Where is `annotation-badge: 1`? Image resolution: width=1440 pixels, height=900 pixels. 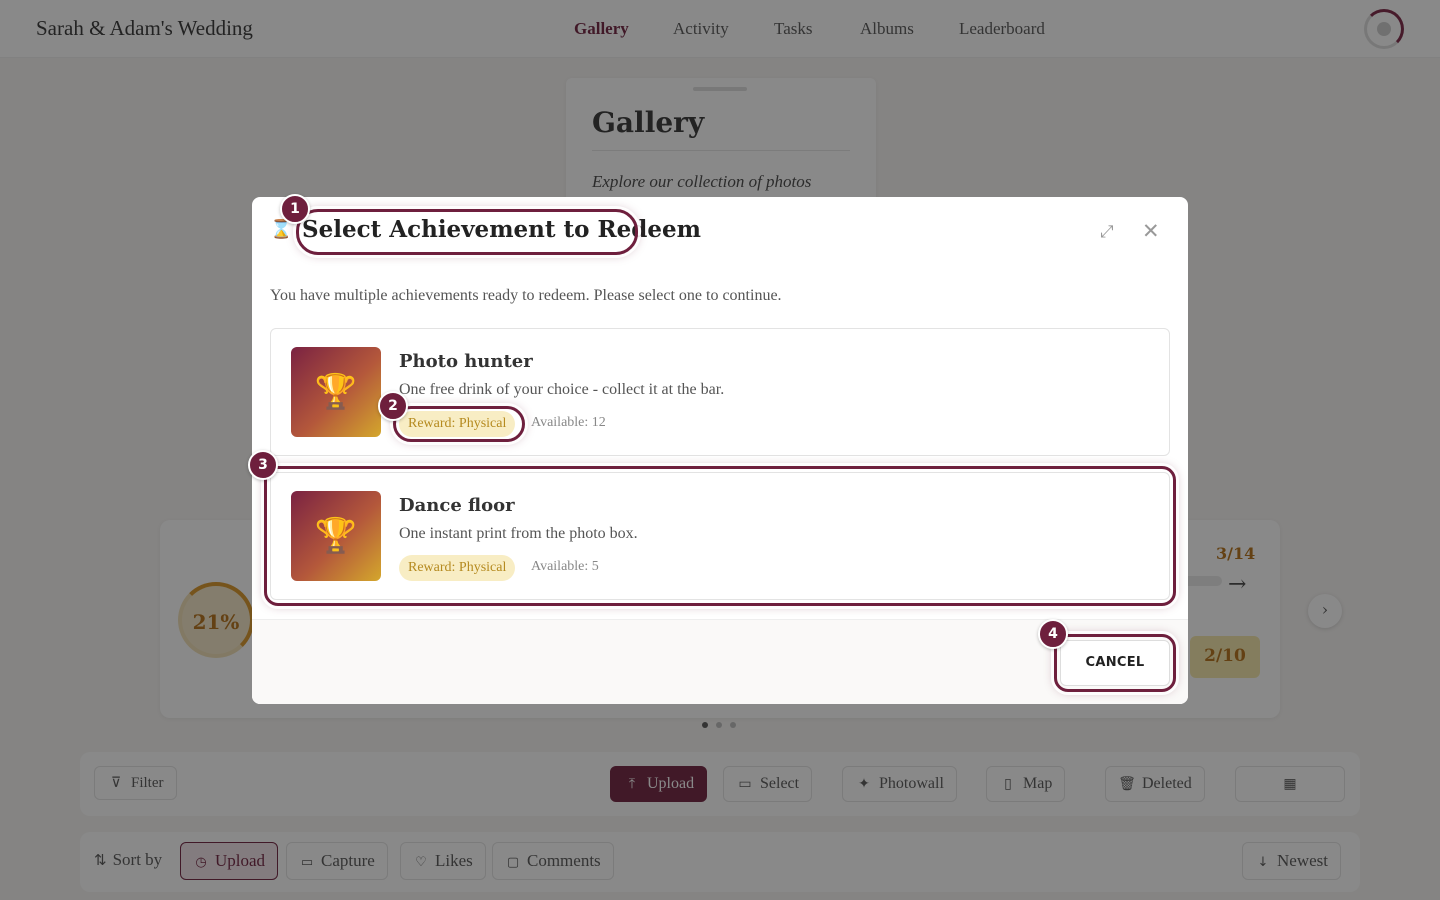
annotation-badge: 1 is located at coordinates (295, 209).